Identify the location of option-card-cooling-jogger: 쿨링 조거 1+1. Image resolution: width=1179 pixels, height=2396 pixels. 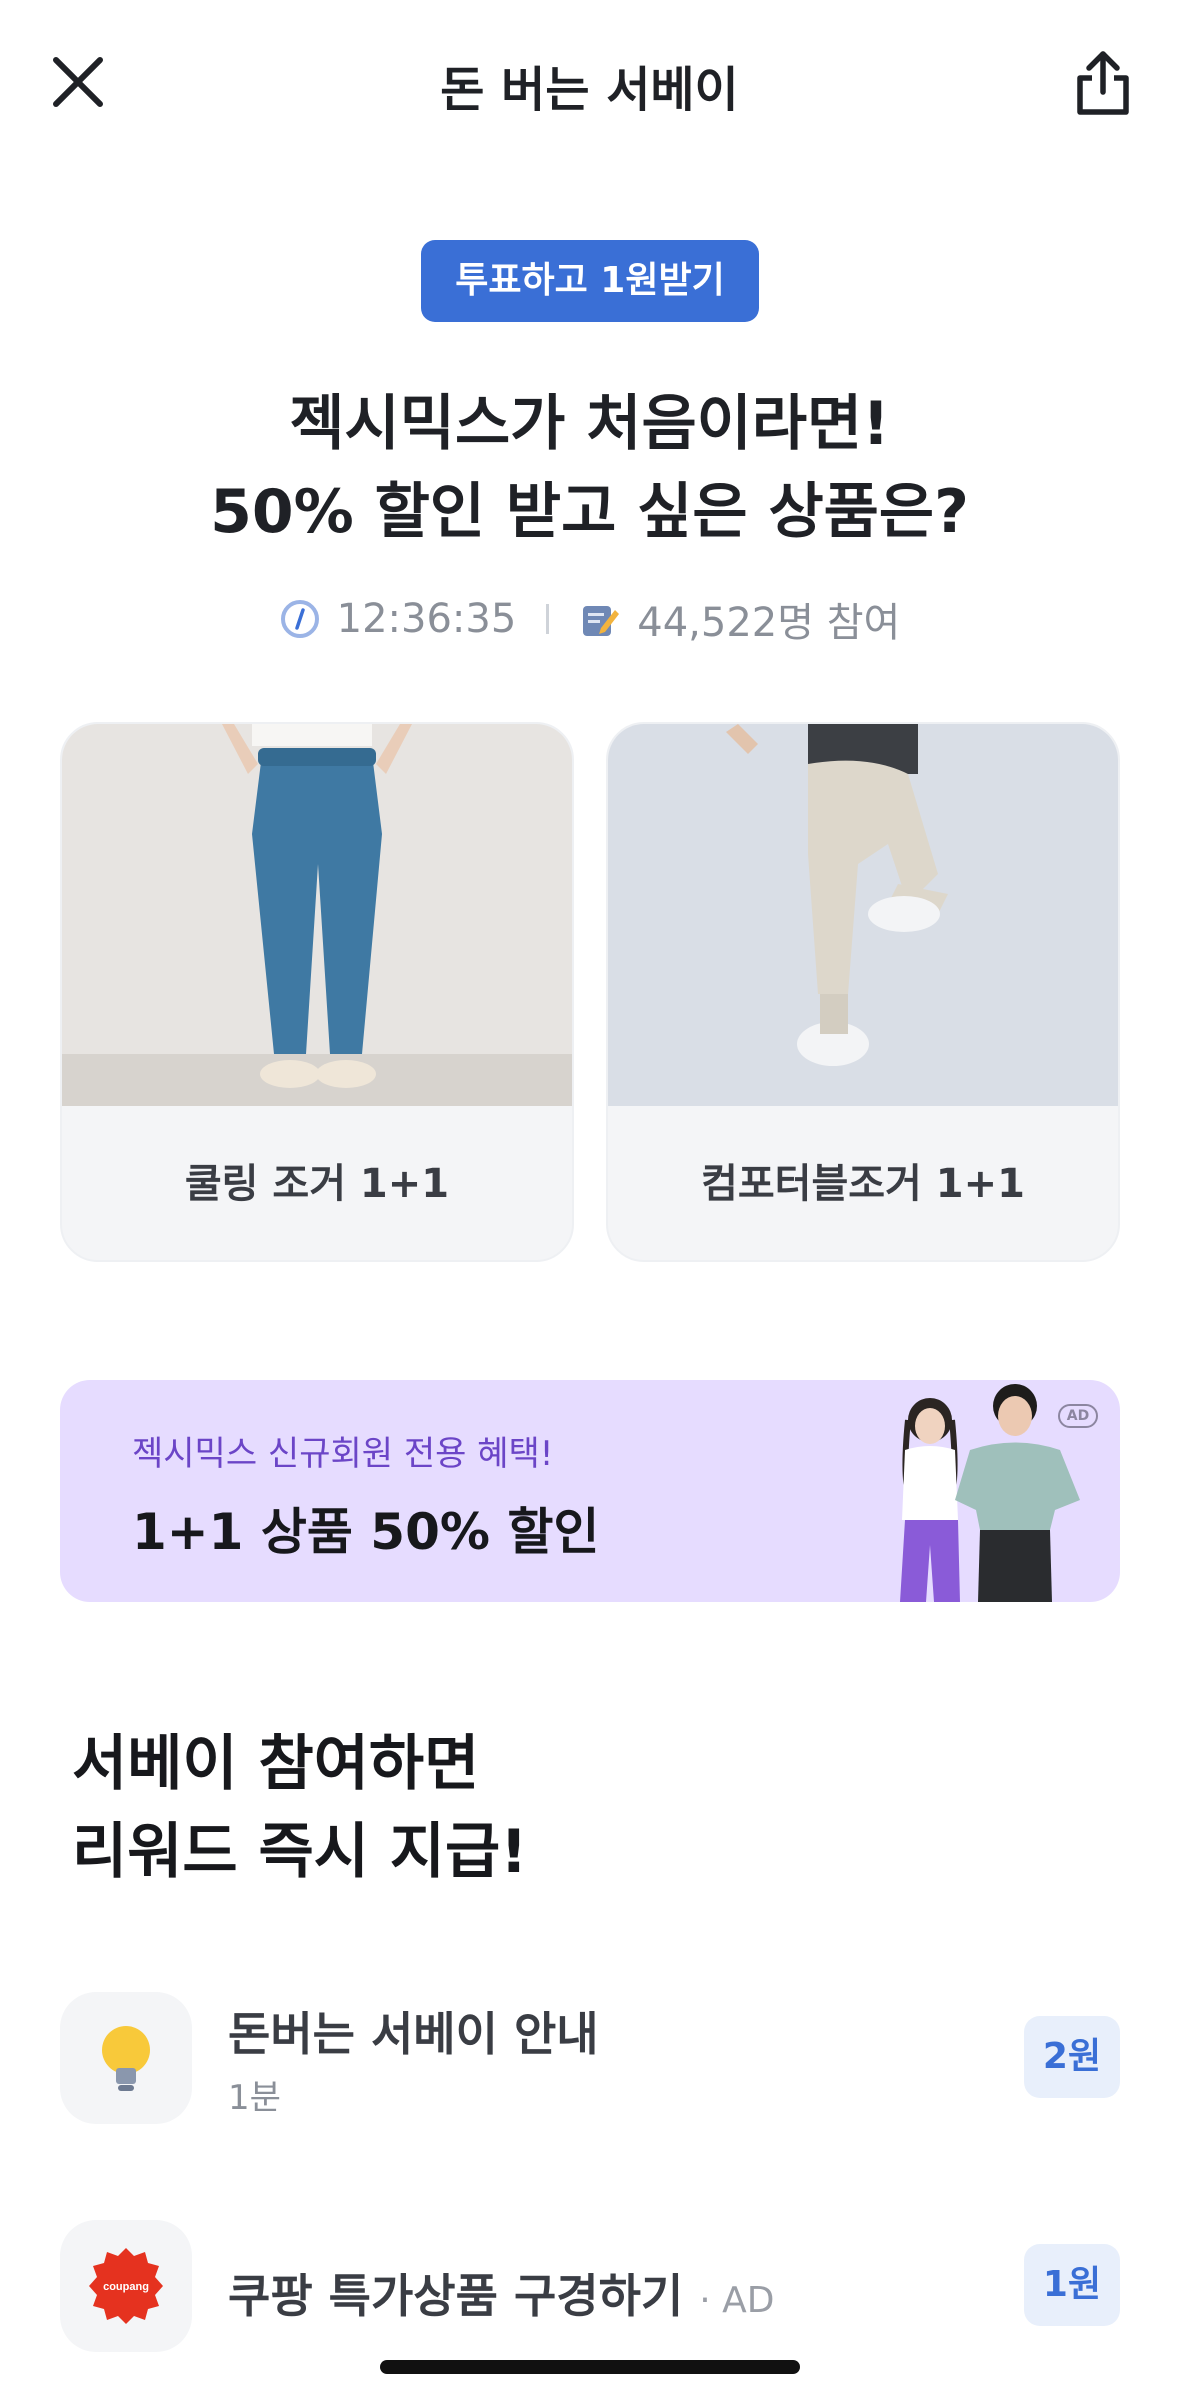
(317, 992).